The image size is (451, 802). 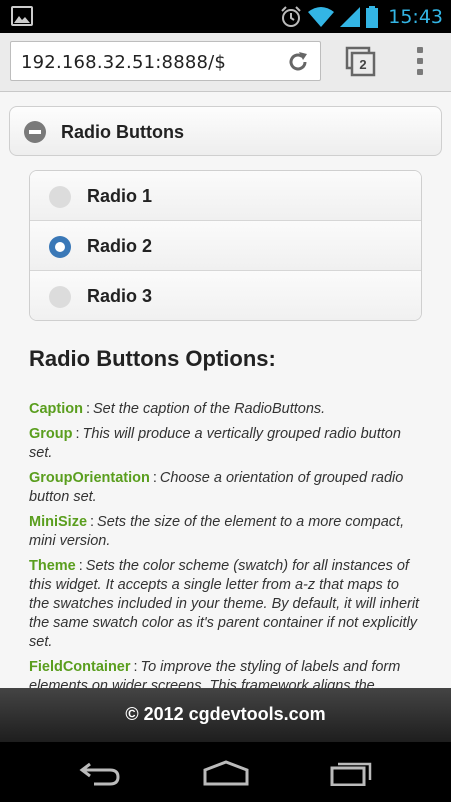 I want to click on radio-label: Radio 1, so click(x=120, y=196).